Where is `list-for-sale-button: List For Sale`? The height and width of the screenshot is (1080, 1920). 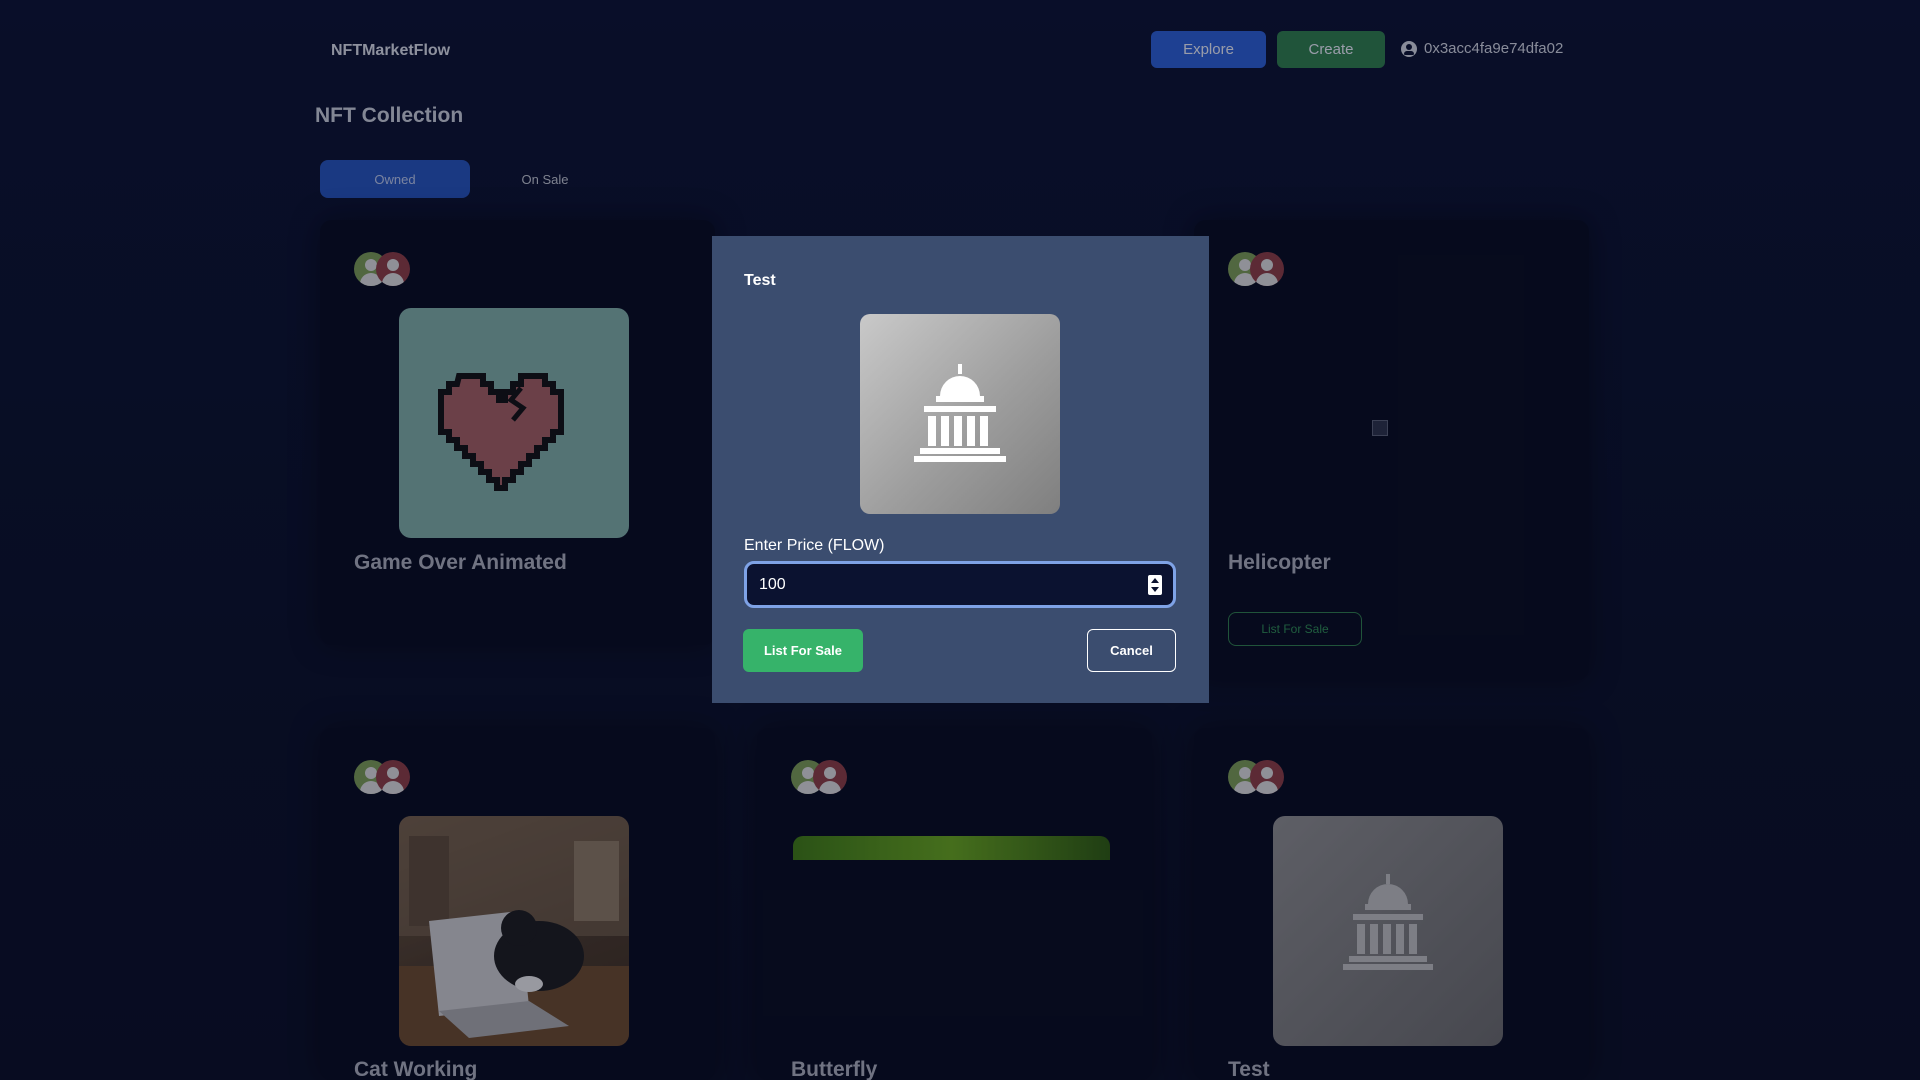 list-for-sale-button: List For Sale is located at coordinates (803, 650).